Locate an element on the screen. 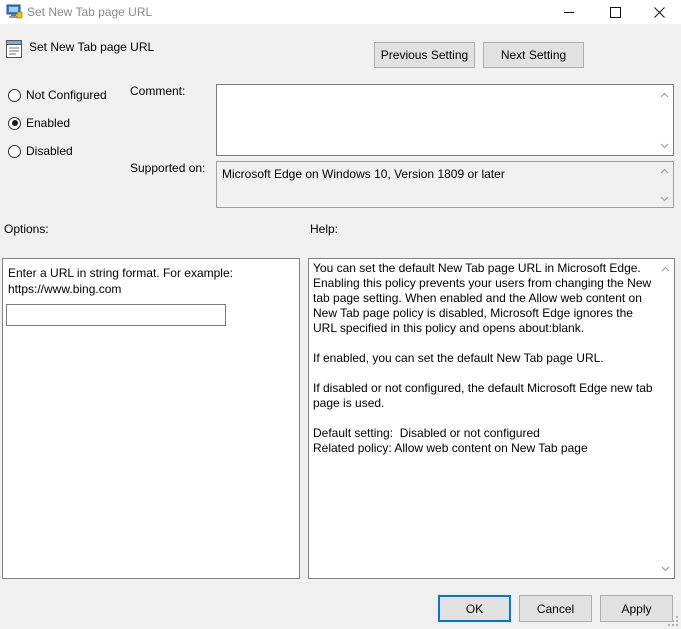 This screenshot has height=629, width=681. minimize-button is located at coordinates (569, 12).